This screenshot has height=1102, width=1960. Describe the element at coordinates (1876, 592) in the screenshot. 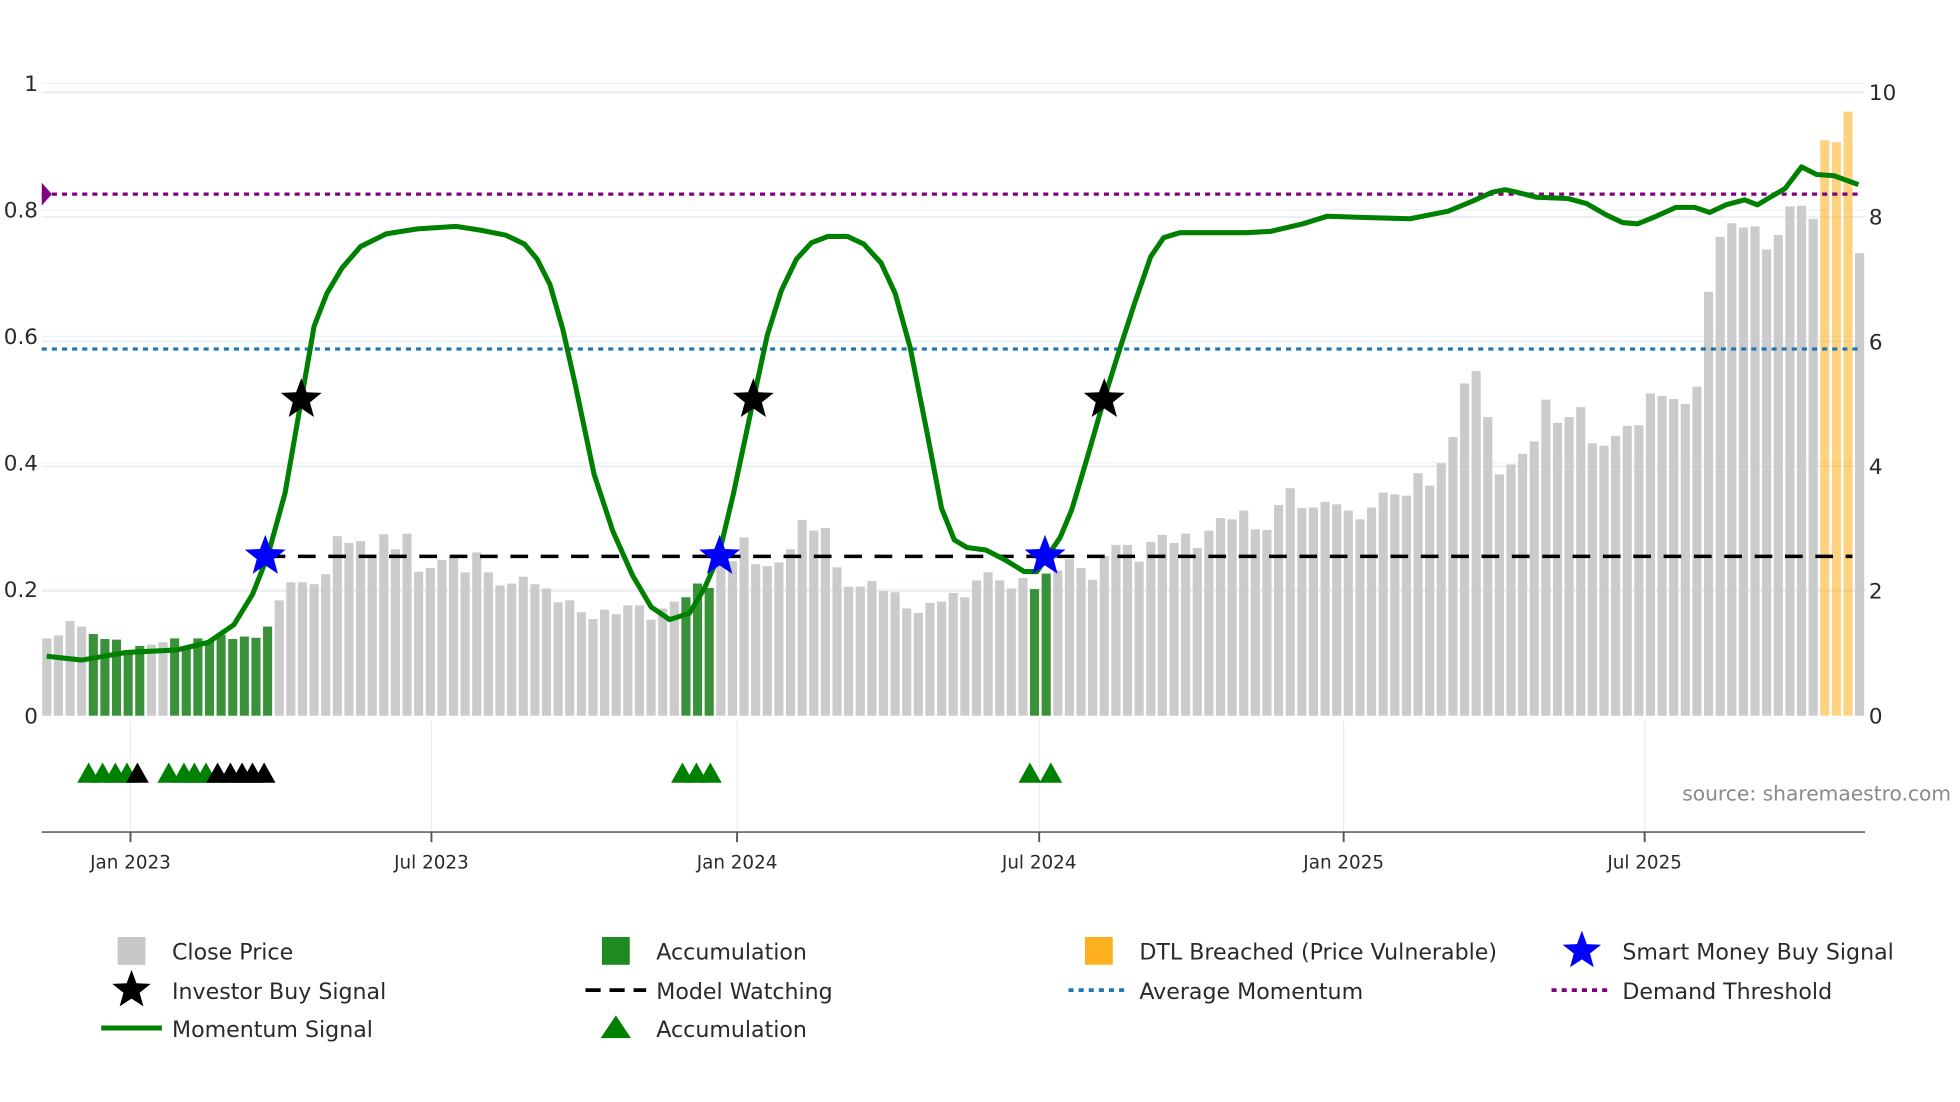

I see `right-y-tick-label: 2` at that location.